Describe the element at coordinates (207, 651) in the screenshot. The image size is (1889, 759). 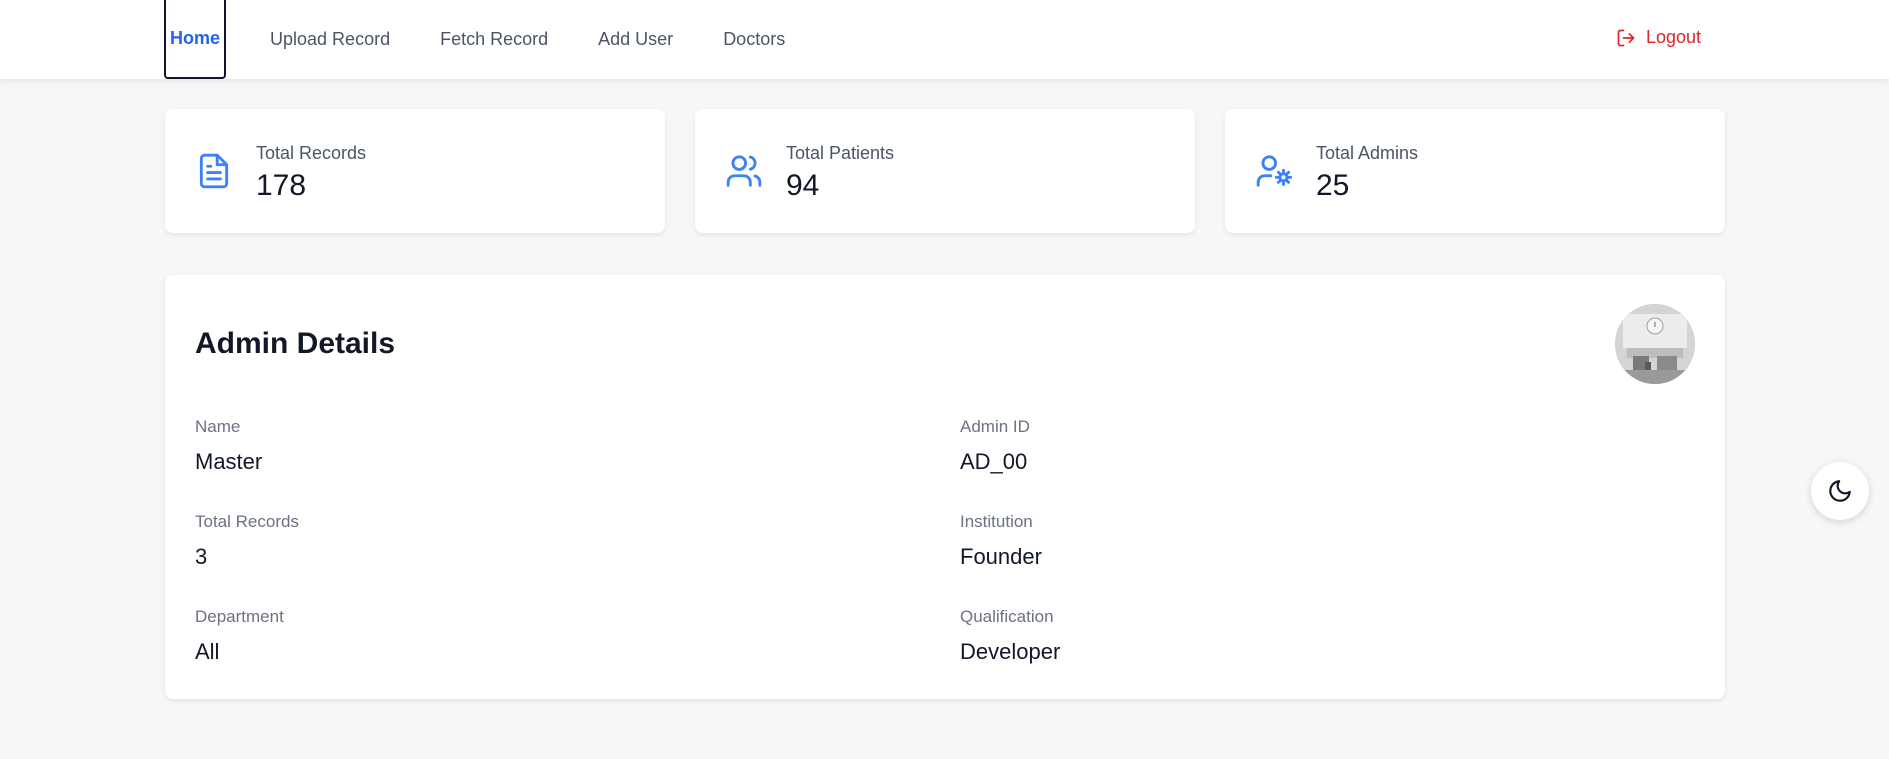
I see `field-value: All` at that location.